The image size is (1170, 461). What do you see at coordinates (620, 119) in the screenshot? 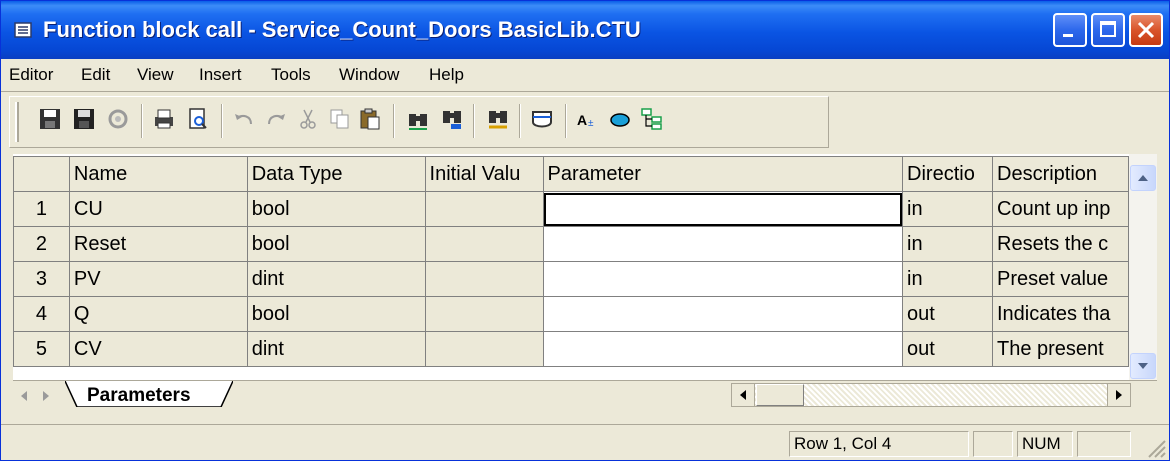
I see `ellipse-icon` at bounding box center [620, 119].